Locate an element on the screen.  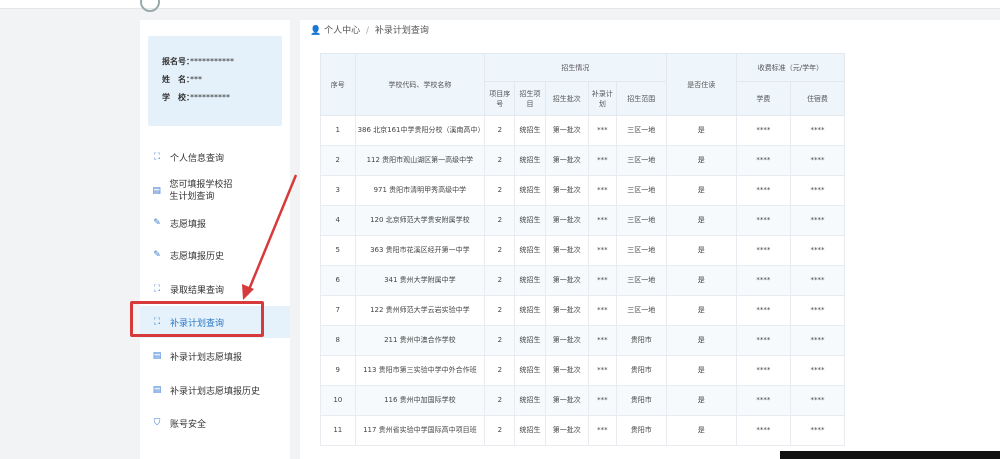
user-info-card: 报名号：*********** 姓 名：*** 学 校：********** is located at coordinates (215, 81).